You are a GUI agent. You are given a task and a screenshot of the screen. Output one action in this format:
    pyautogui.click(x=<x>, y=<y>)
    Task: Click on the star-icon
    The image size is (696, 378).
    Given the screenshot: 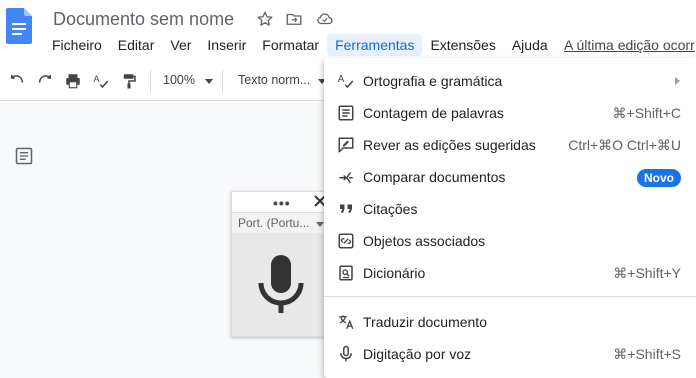 What is the action you would take?
    pyautogui.click(x=265, y=19)
    